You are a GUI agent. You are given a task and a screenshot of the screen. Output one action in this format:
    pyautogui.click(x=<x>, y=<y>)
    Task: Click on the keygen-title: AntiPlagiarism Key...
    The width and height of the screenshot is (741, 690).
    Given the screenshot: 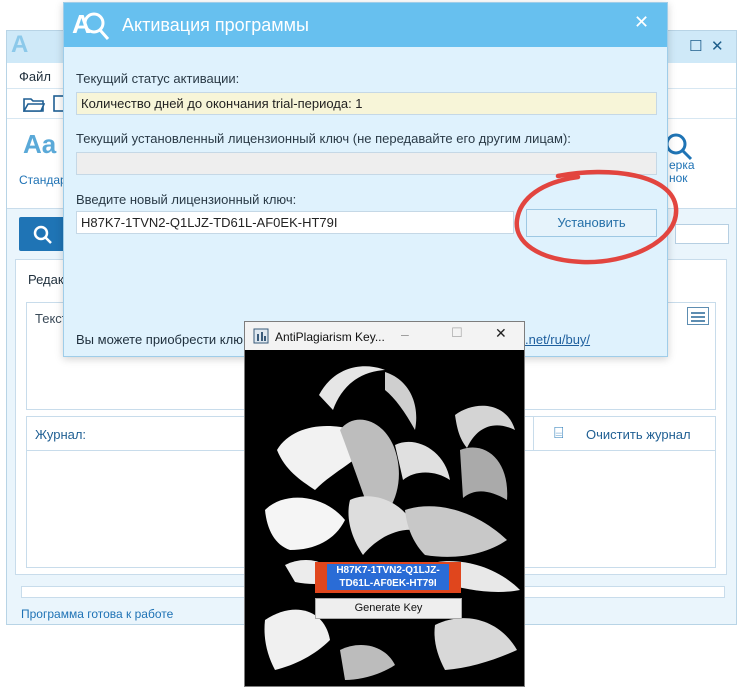 What is the action you would take?
    pyautogui.click(x=330, y=337)
    